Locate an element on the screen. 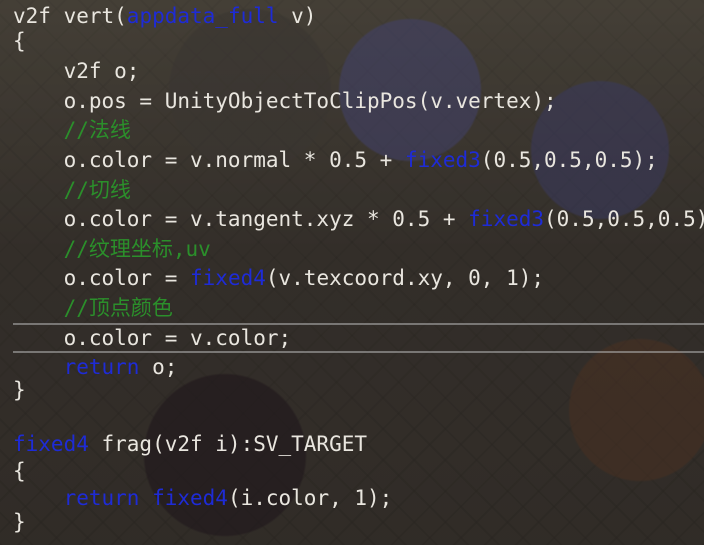 The height and width of the screenshot is (545, 704). code-line-14: } is located at coordinates (358, 390).